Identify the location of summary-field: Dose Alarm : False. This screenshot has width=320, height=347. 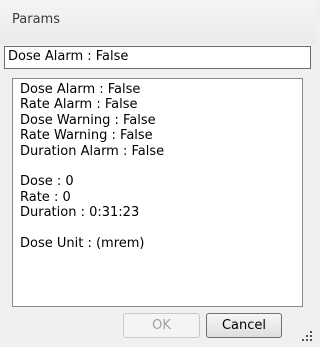
(157, 57).